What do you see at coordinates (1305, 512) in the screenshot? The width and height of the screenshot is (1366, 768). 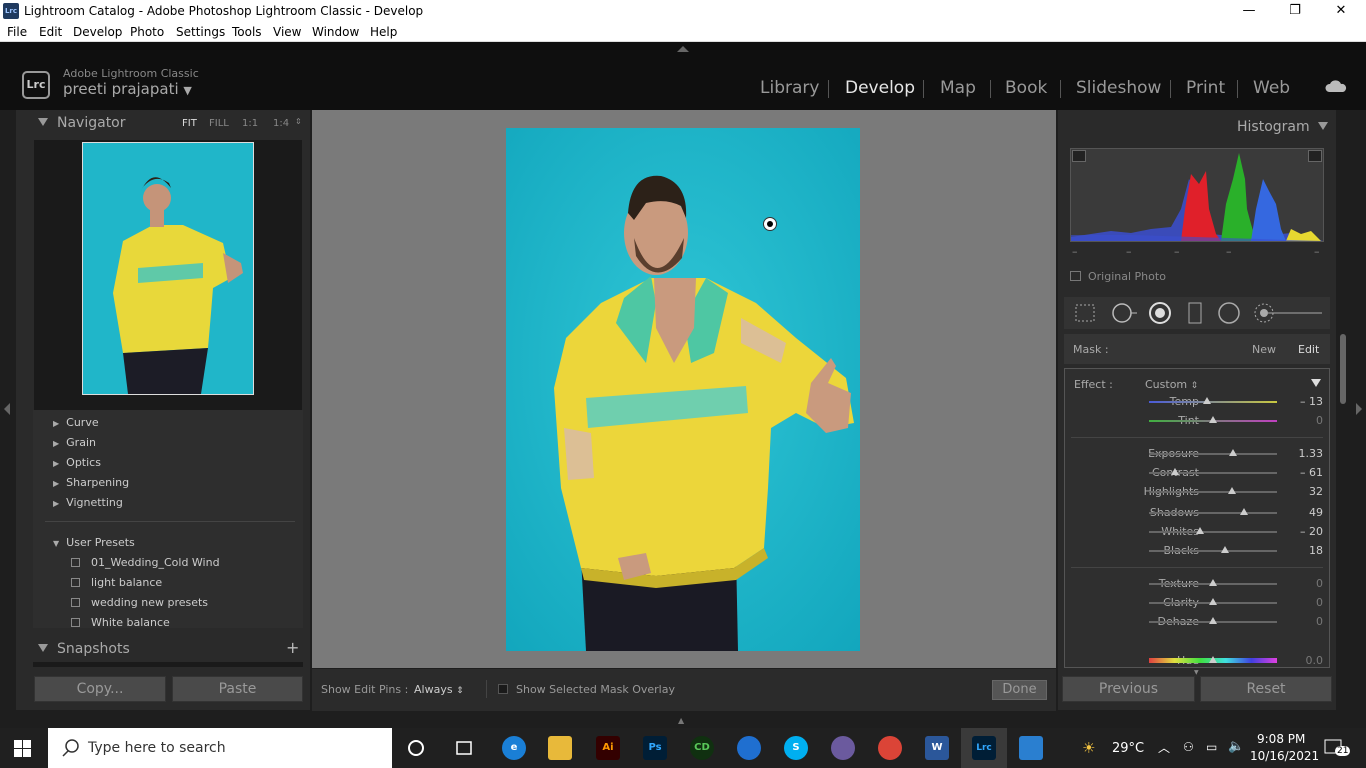 I see `slider-value: 49` at bounding box center [1305, 512].